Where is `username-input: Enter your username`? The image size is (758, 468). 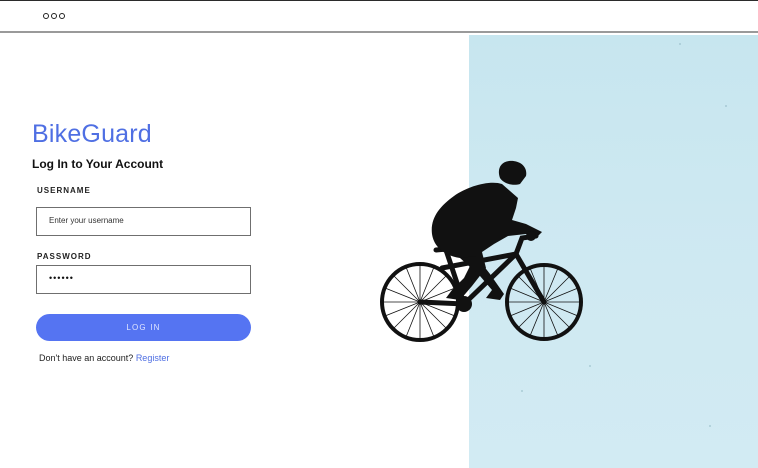 username-input: Enter your username is located at coordinates (143, 221).